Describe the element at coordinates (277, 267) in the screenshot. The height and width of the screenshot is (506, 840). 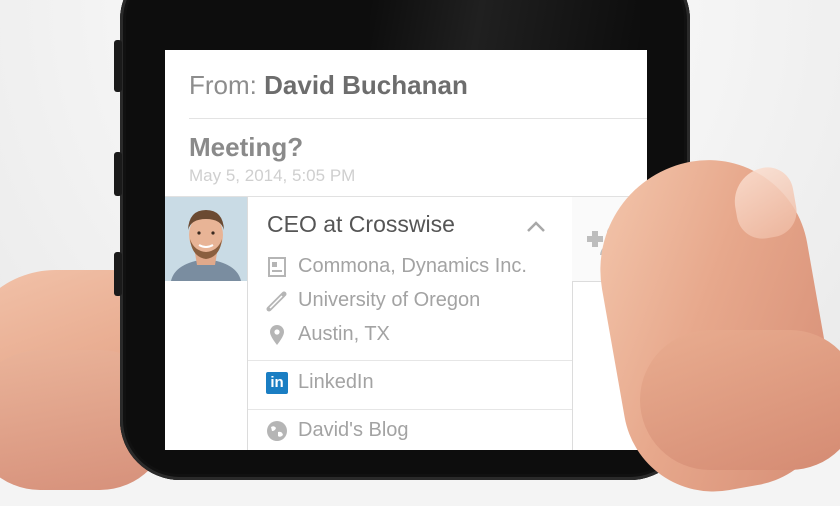
I see `id-card-icon` at that location.